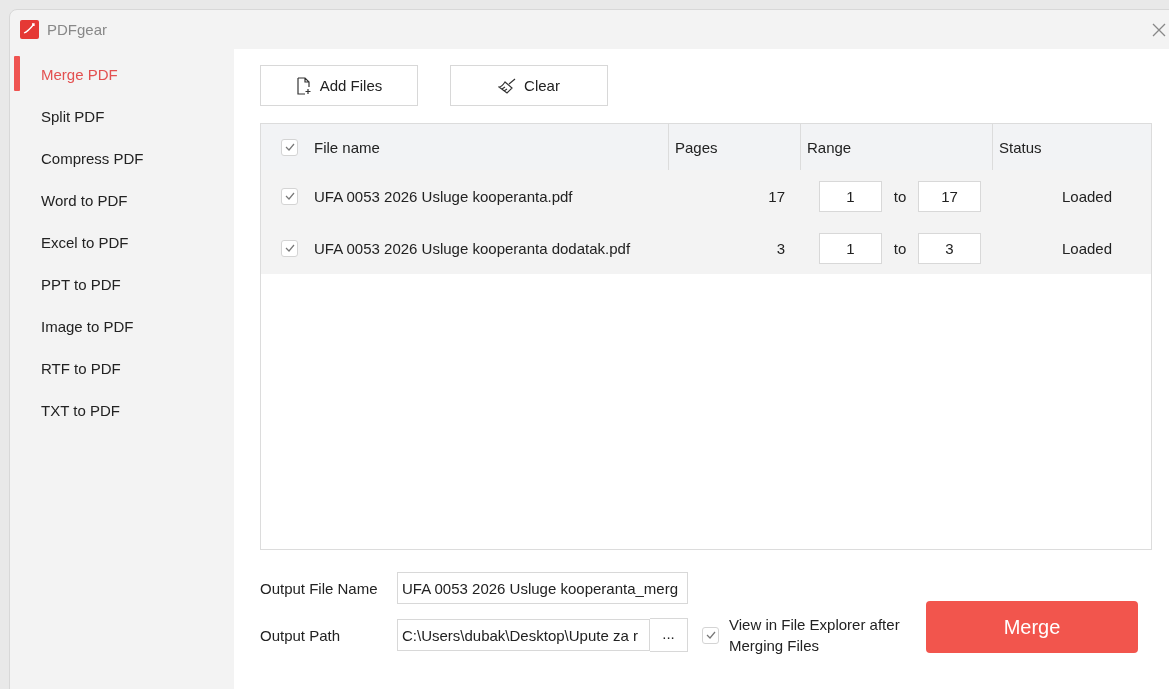 This screenshot has height=689, width=1169. What do you see at coordinates (303, 85) in the screenshot?
I see `add-file-icon` at bounding box center [303, 85].